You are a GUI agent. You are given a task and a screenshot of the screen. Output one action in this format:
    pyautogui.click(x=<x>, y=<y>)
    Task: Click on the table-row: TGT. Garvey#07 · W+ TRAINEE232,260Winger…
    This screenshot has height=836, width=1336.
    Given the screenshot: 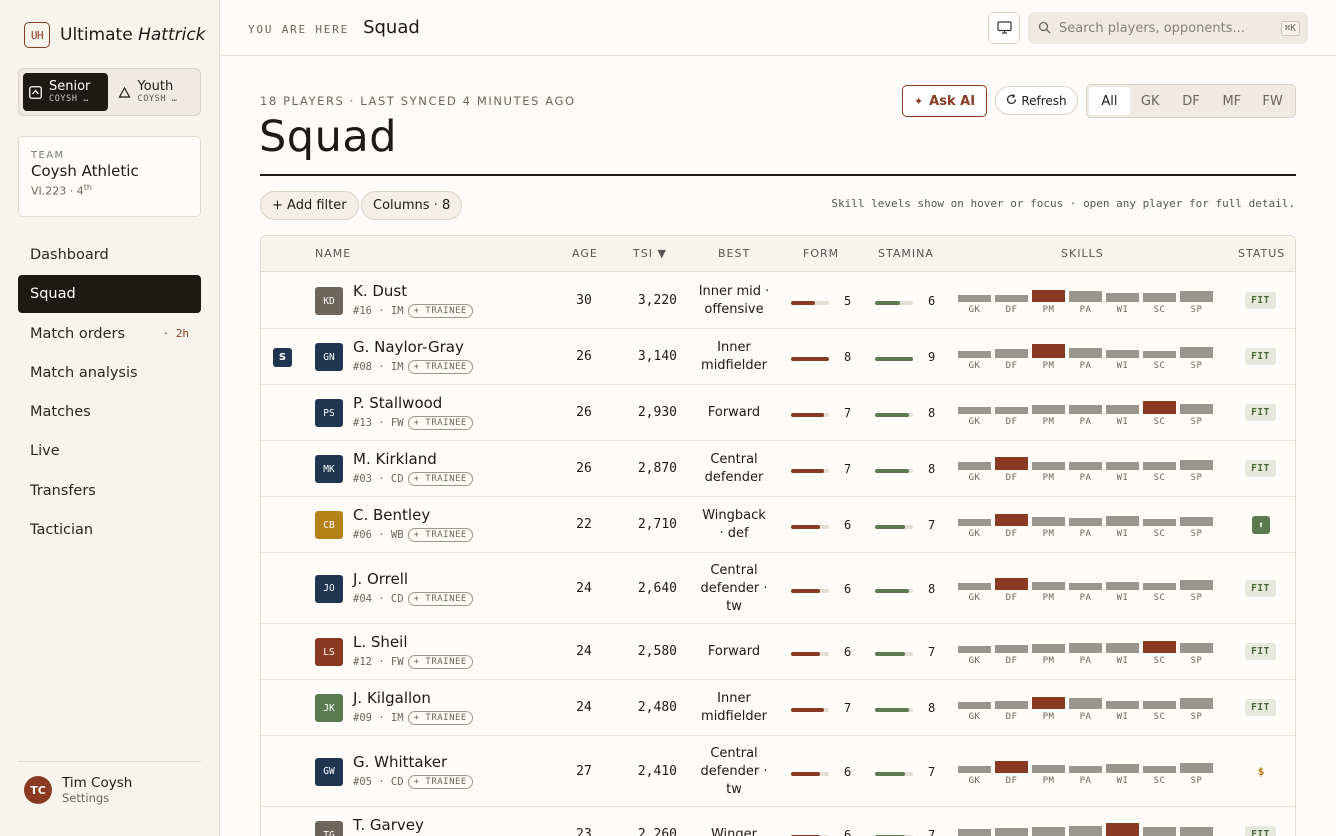 What is the action you would take?
    pyautogui.click(x=778, y=821)
    